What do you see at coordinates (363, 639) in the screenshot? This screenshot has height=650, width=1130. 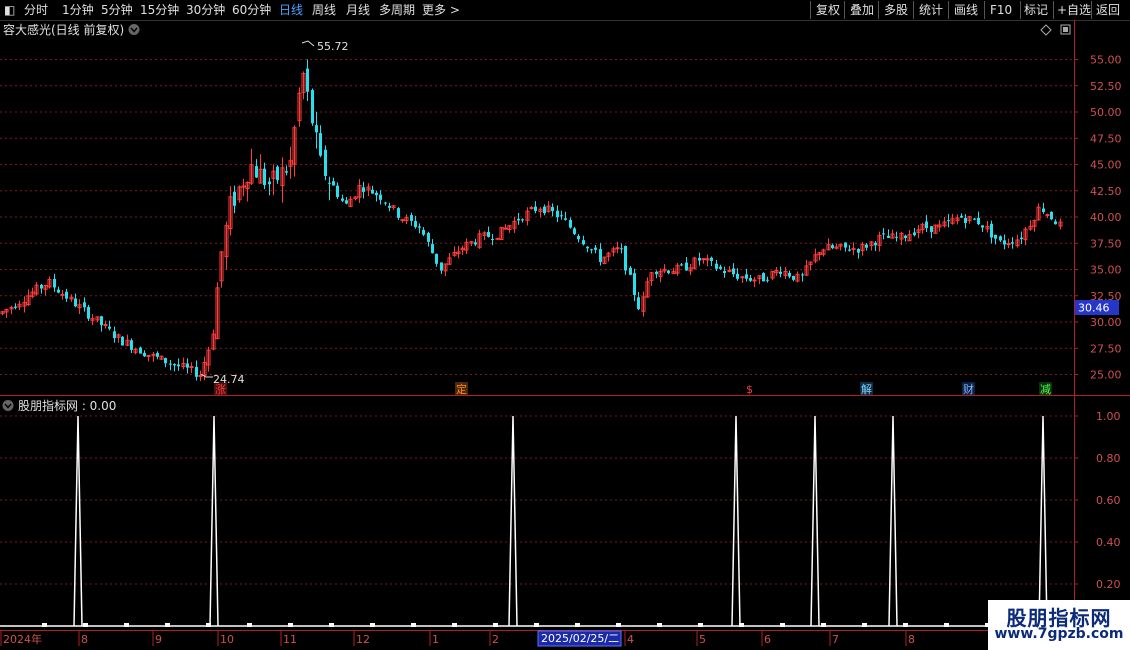 I see `date-tick-label: 12` at bounding box center [363, 639].